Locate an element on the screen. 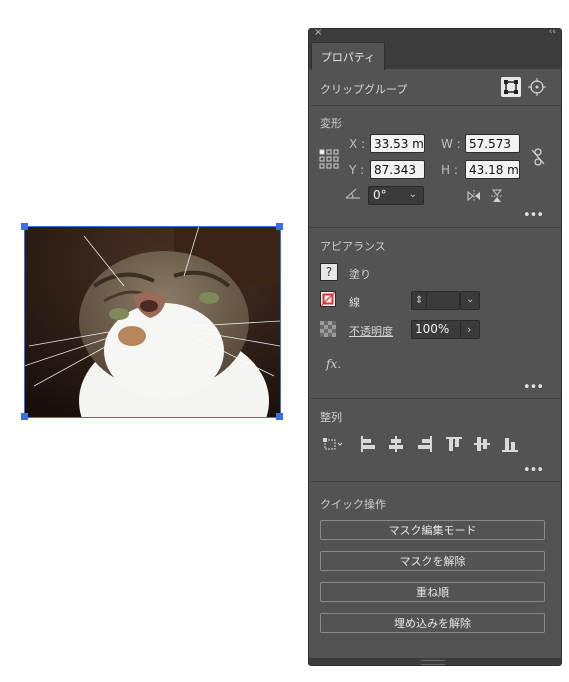  flip-horizontal-icon is located at coordinates (474, 196).